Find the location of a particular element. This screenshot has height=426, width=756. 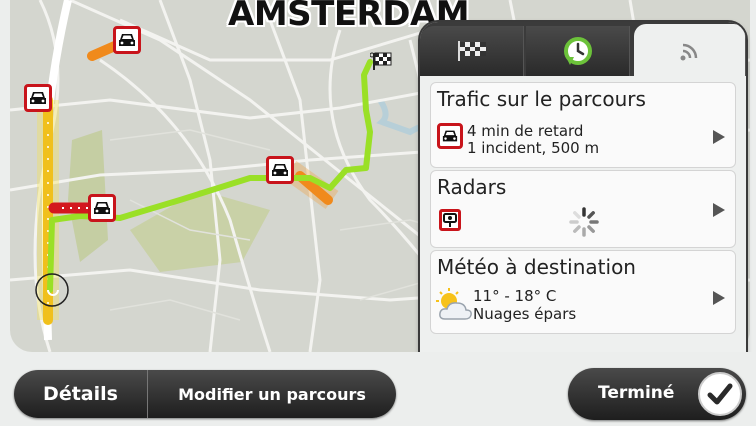

tab-time is located at coordinates (578, 51).